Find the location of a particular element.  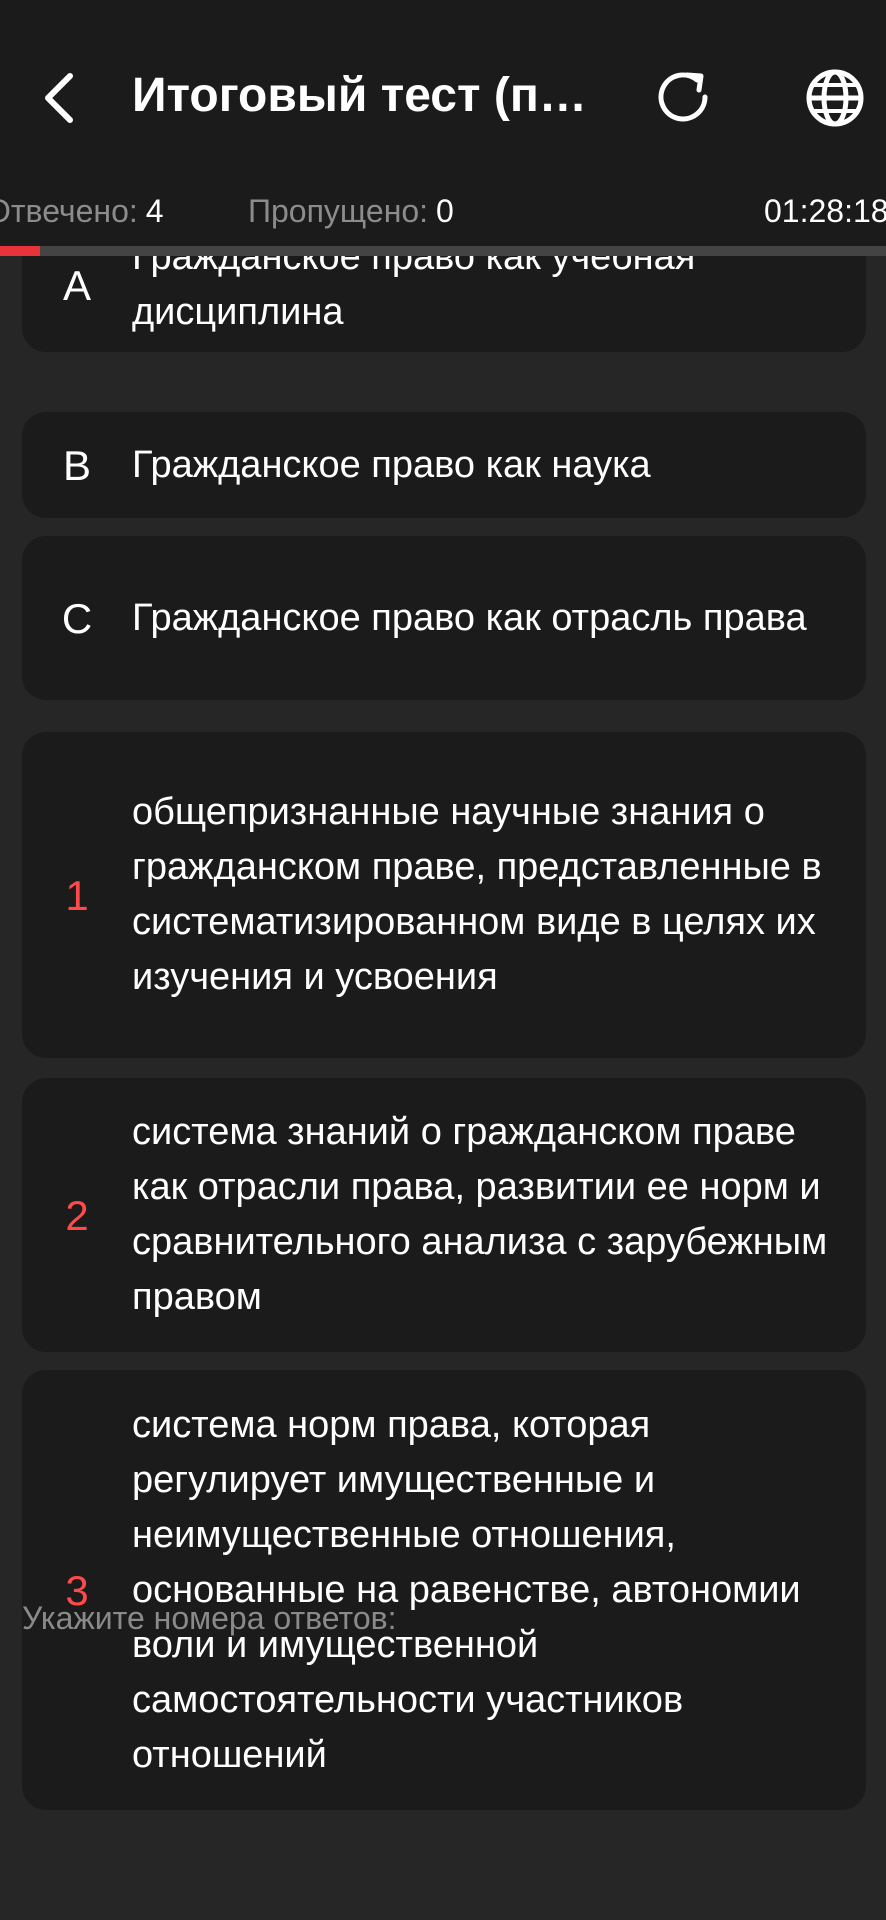

progress-bar is located at coordinates (443, 251).